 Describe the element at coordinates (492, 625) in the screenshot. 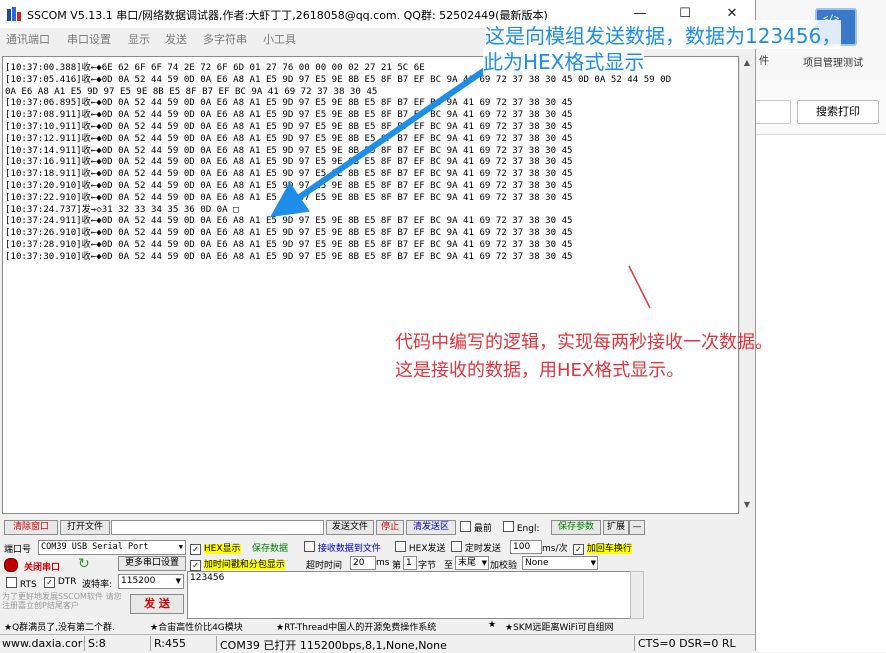

I see `ticker-item-4: ★` at that location.